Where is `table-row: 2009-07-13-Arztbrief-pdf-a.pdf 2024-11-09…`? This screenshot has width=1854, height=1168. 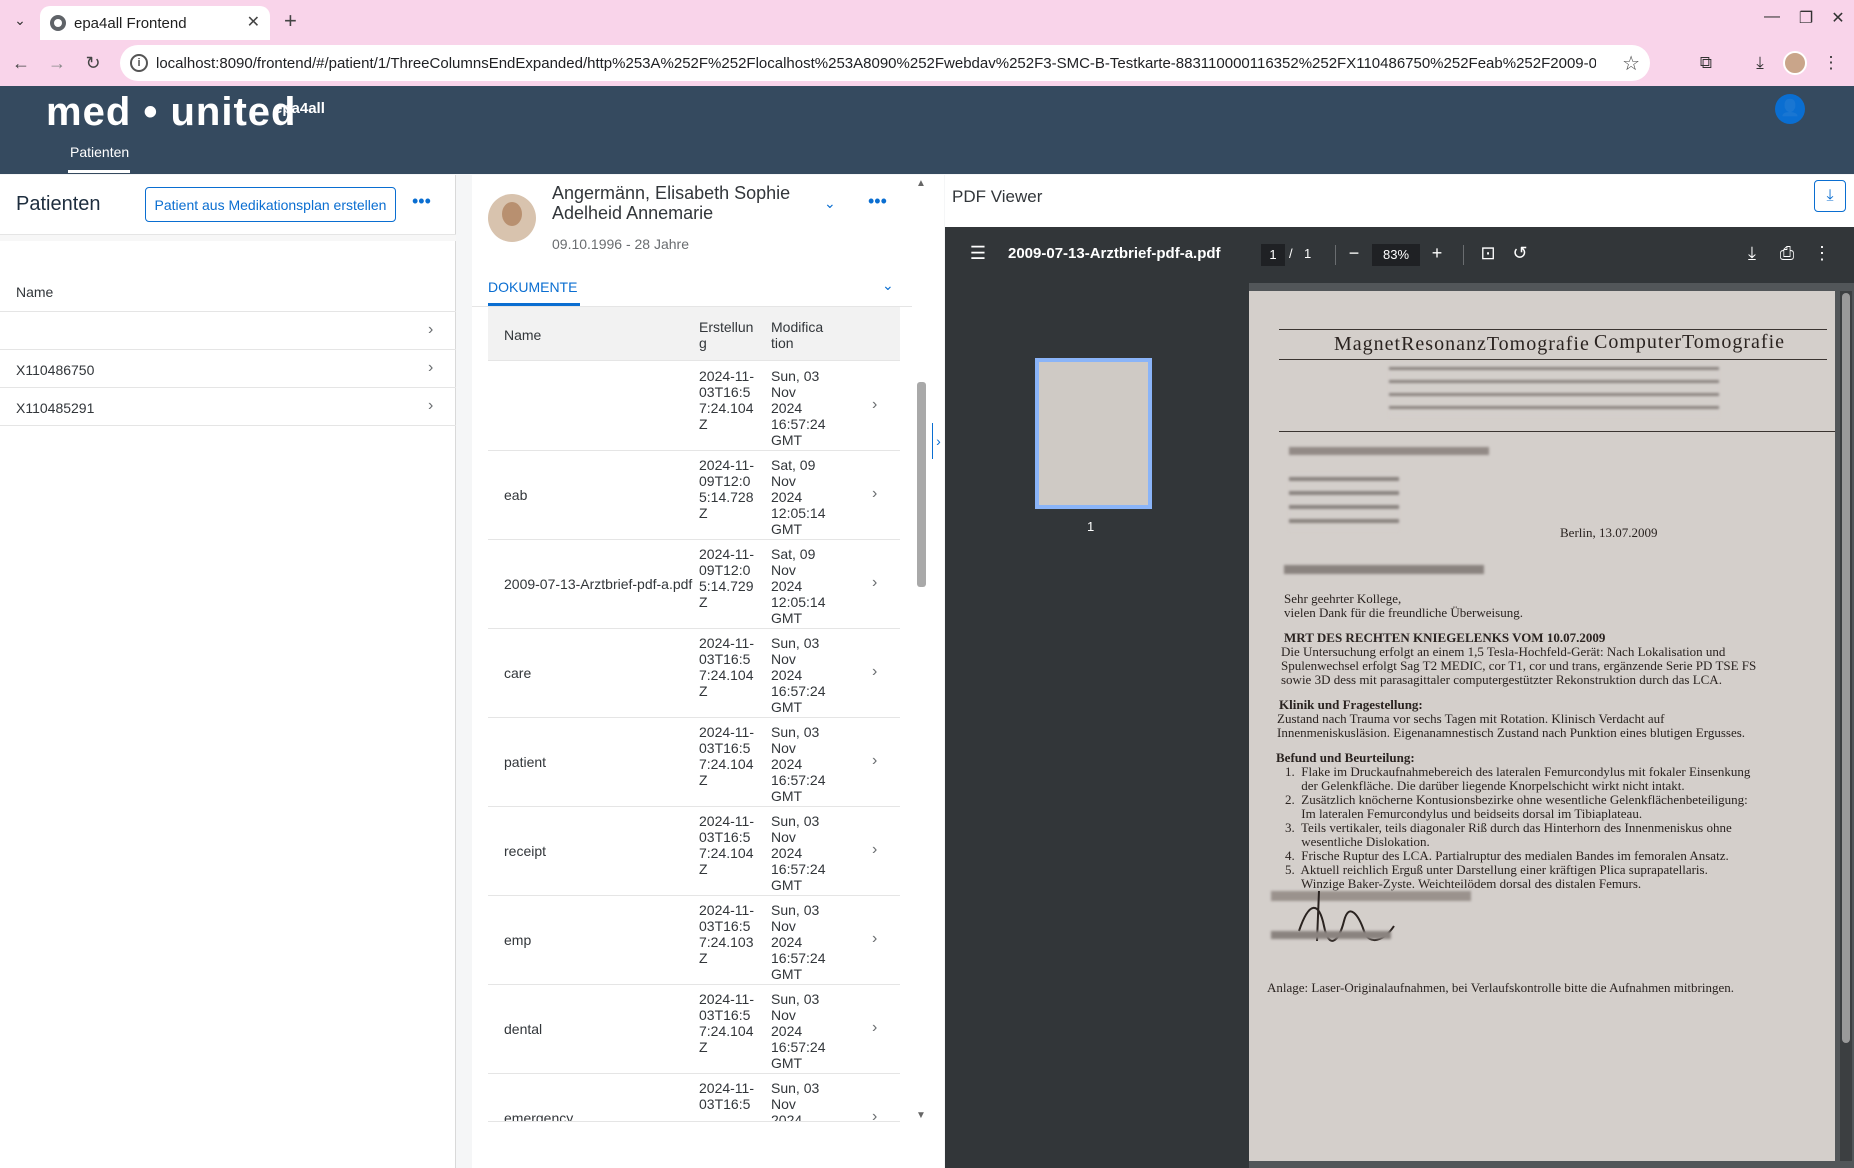
table-row: 2009-07-13-Arztbrief-pdf-a.pdf 2024-11-09… is located at coordinates (694, 584).